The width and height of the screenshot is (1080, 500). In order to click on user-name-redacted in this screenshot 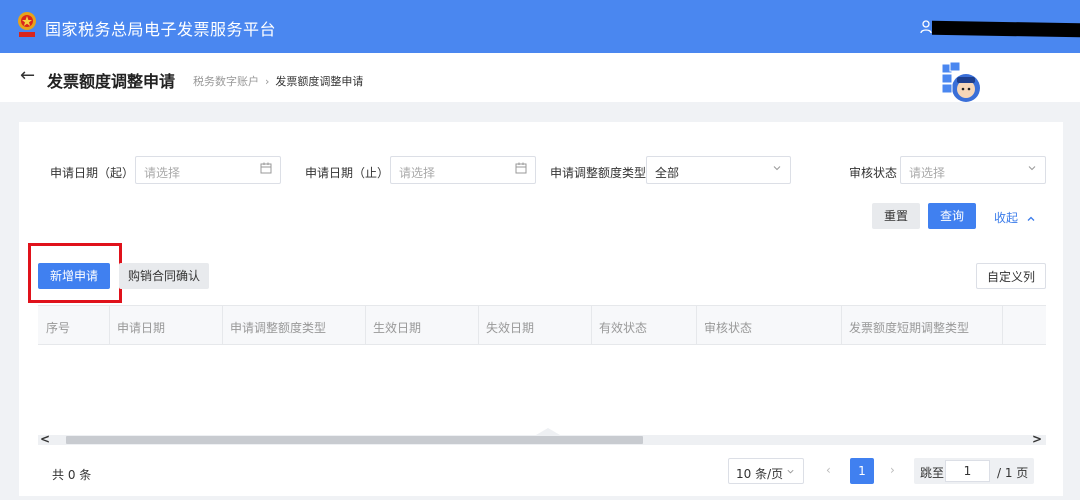, I will do `click(1006, 29)`.